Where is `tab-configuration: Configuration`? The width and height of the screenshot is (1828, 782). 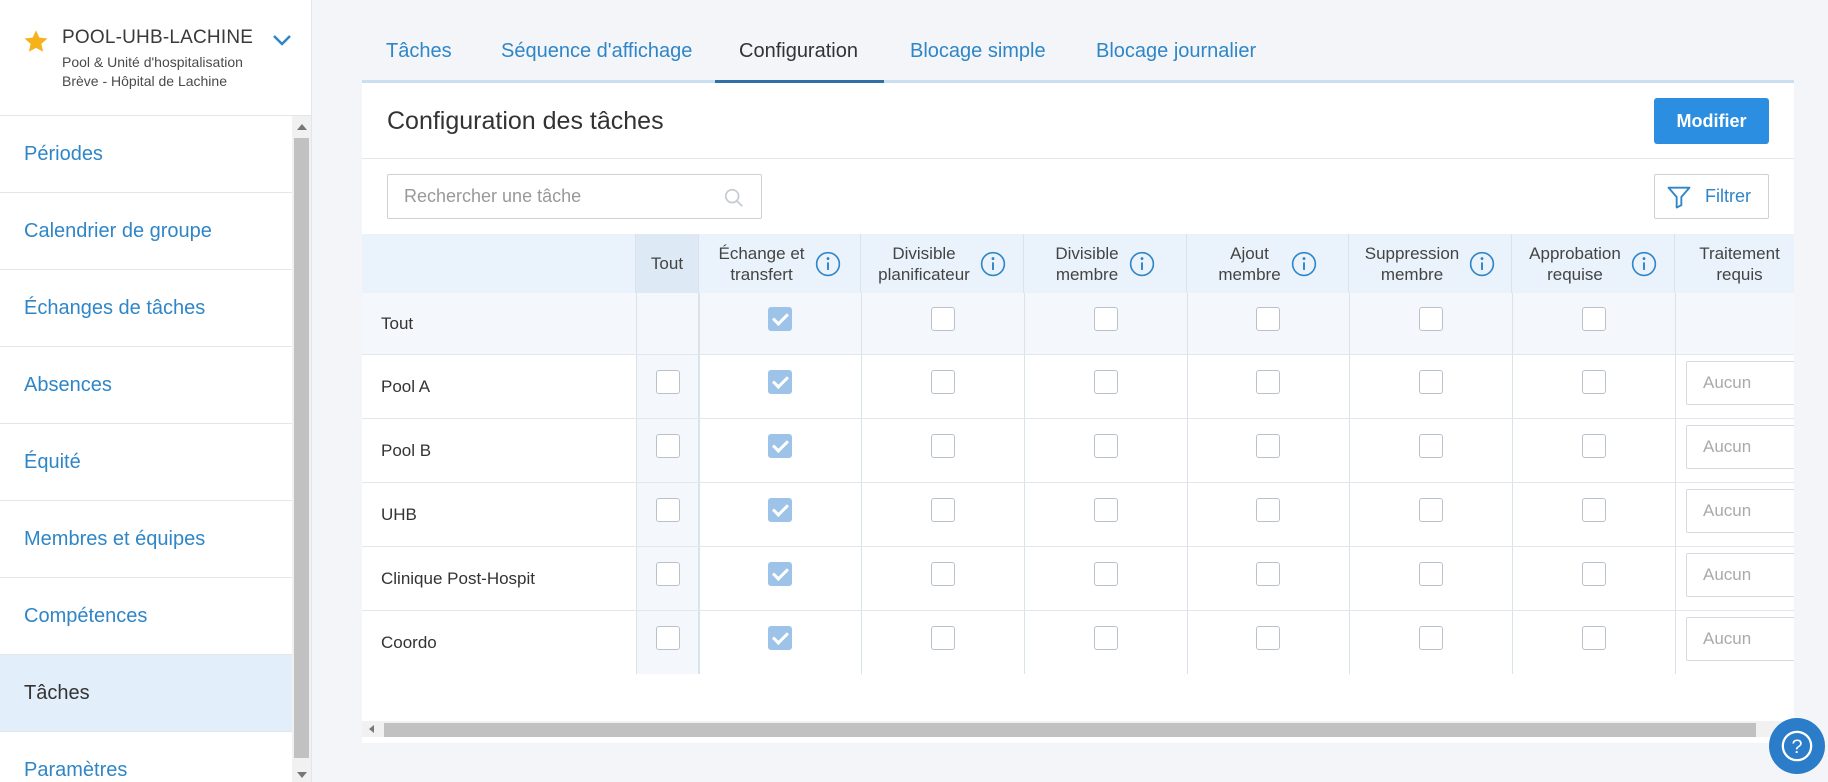
tab-configuration: Configuration is located at coordinates (798, 51).